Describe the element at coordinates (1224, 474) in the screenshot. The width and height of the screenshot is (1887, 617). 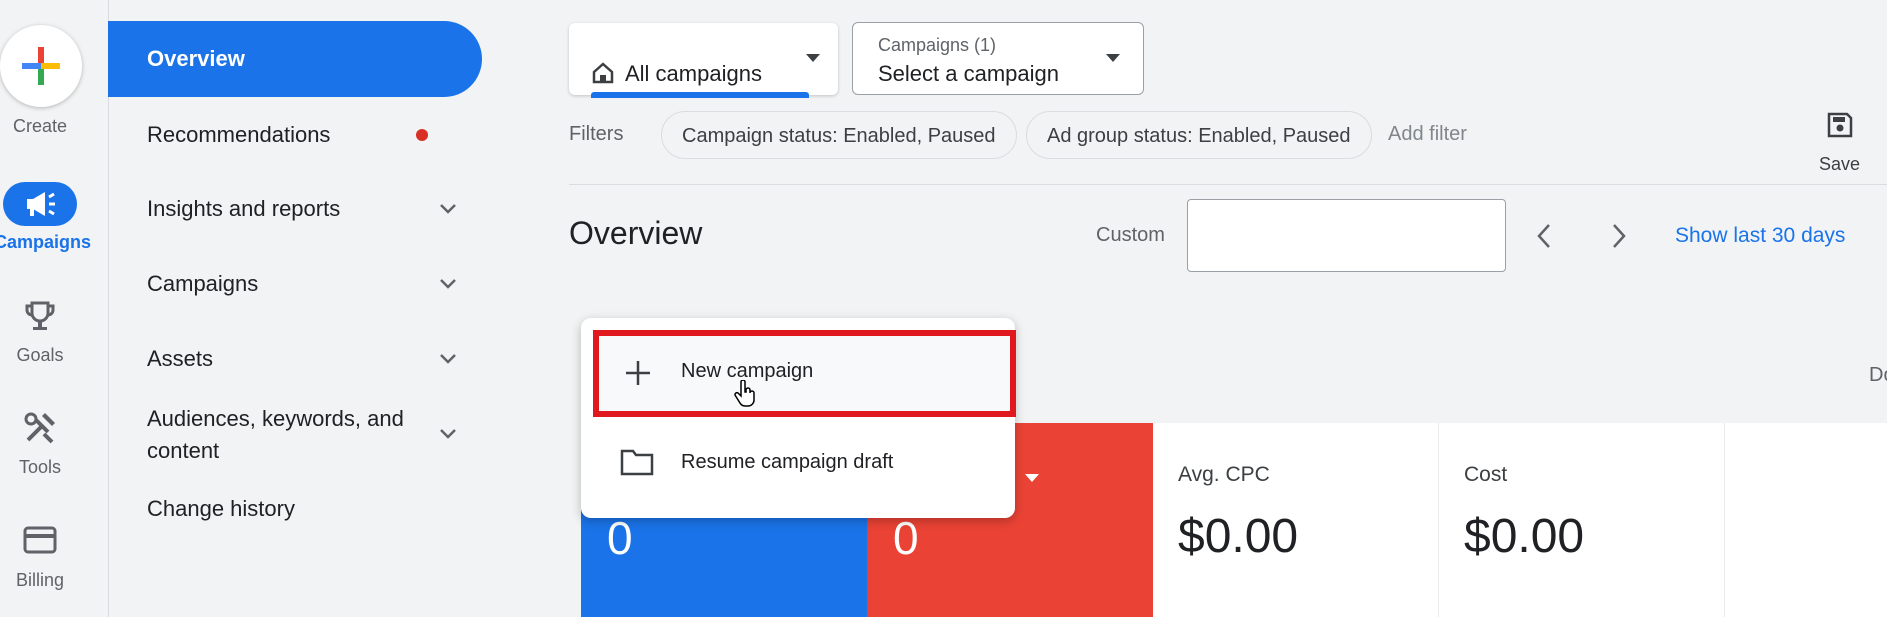
I see `metric-label: Avg. CPC` at that location.